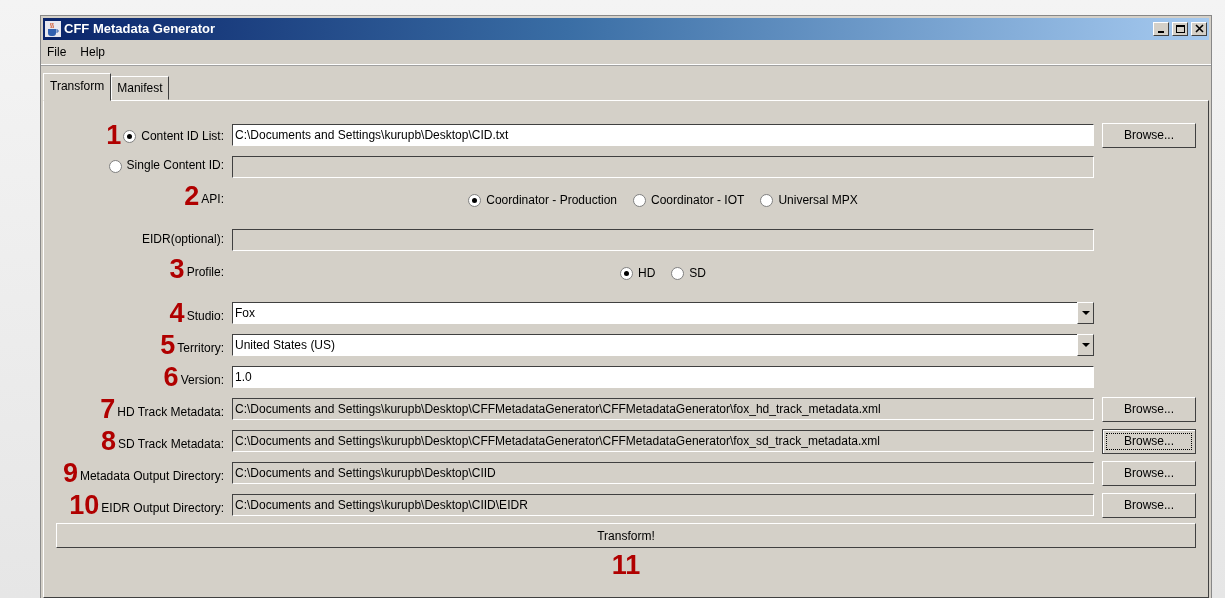 This screenshot has height=598, width=1225. What do you see at coordinates (53, 29) in the screenshot?
I see `cup-icon` at bounding box center [53, 29].